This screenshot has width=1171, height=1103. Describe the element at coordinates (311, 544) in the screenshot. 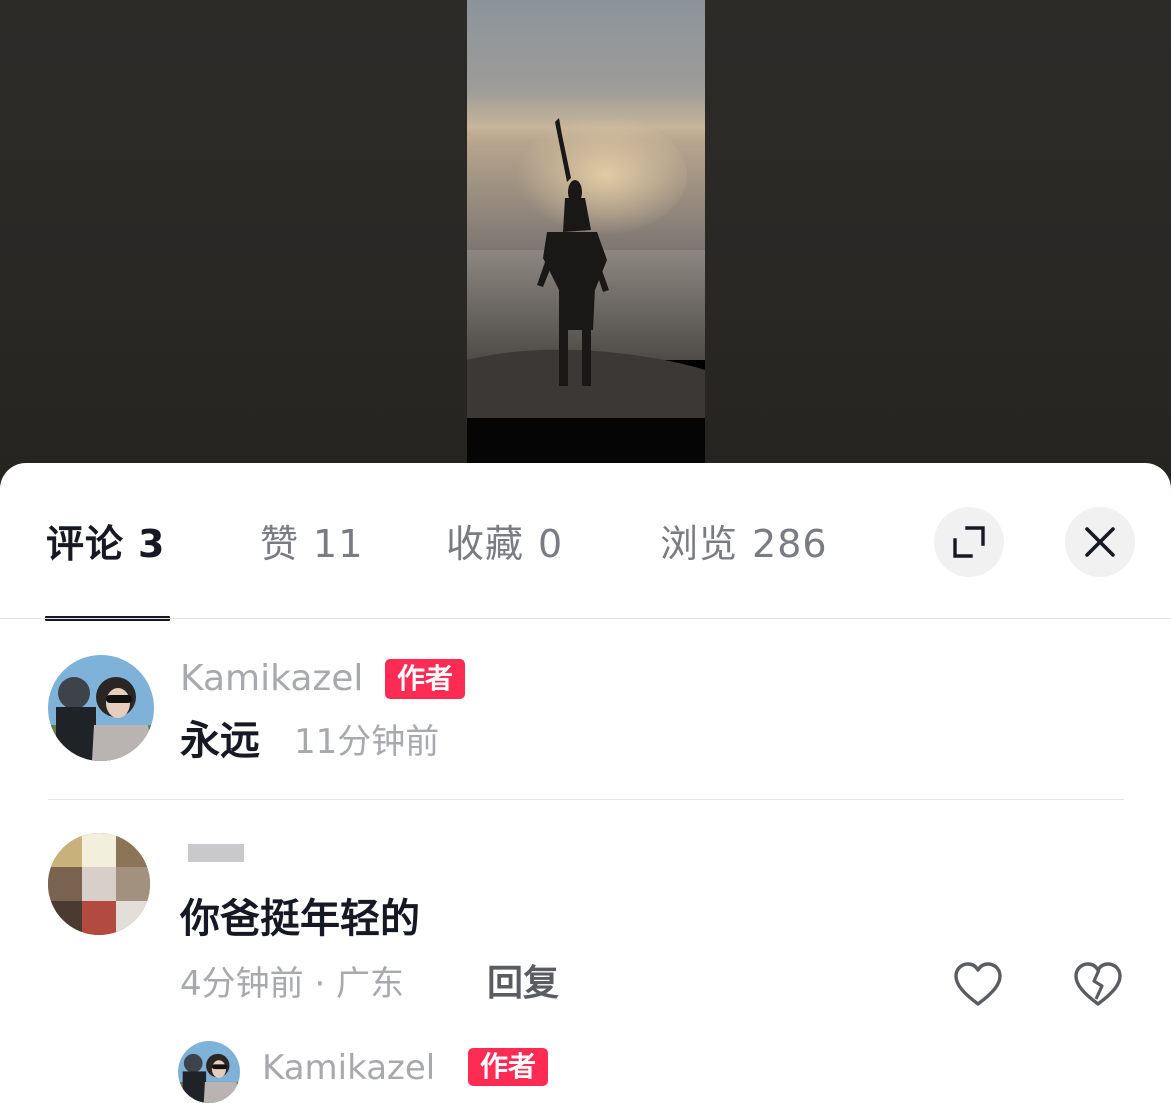

I see `tab-likes: 赞 11` at that location.